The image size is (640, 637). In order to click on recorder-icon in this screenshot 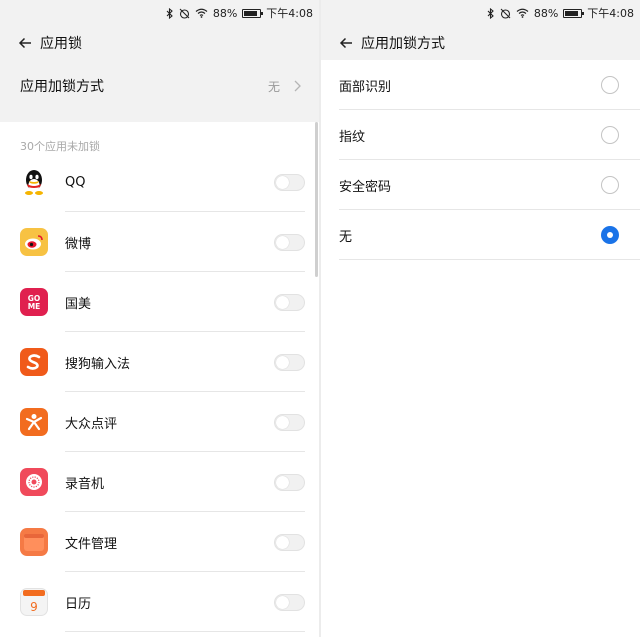, I will do `click(34, 482)`.